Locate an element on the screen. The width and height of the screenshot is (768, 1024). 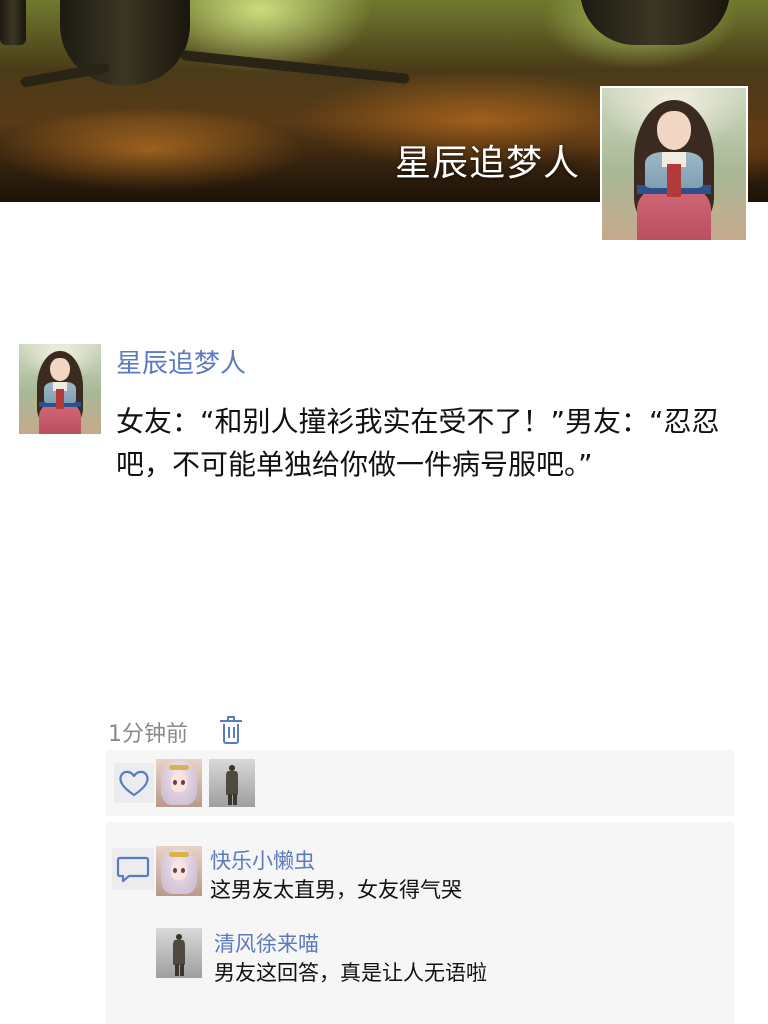
comment-author: 快乐小懒虫 is located at coordinates (262, 860).